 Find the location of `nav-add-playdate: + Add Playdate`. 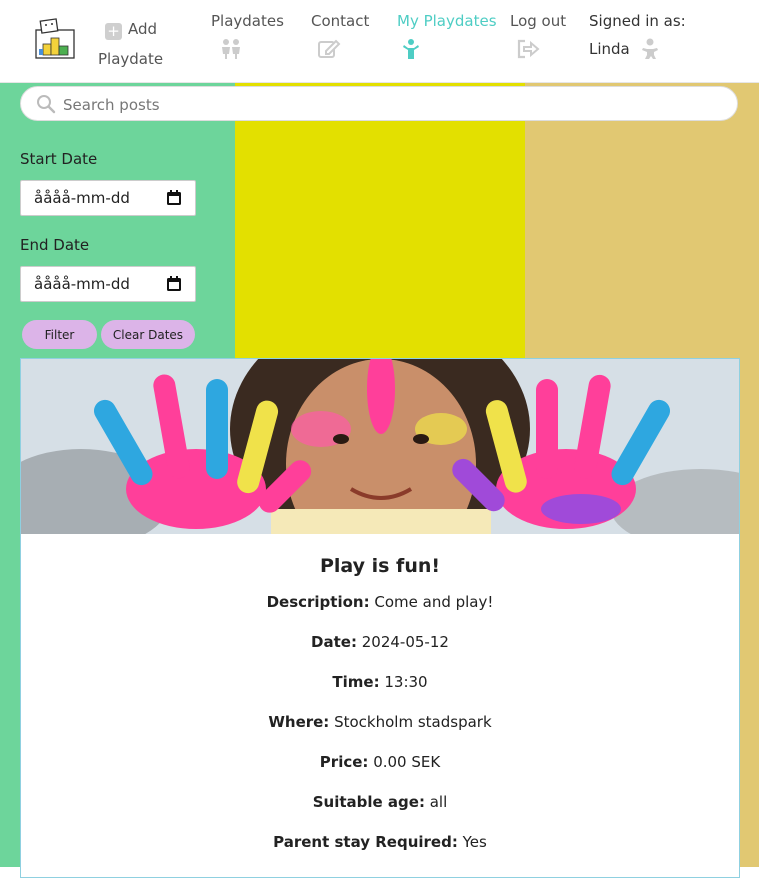

nav-add-playdate: + Add Playdate is located at coordinates (138, 44).